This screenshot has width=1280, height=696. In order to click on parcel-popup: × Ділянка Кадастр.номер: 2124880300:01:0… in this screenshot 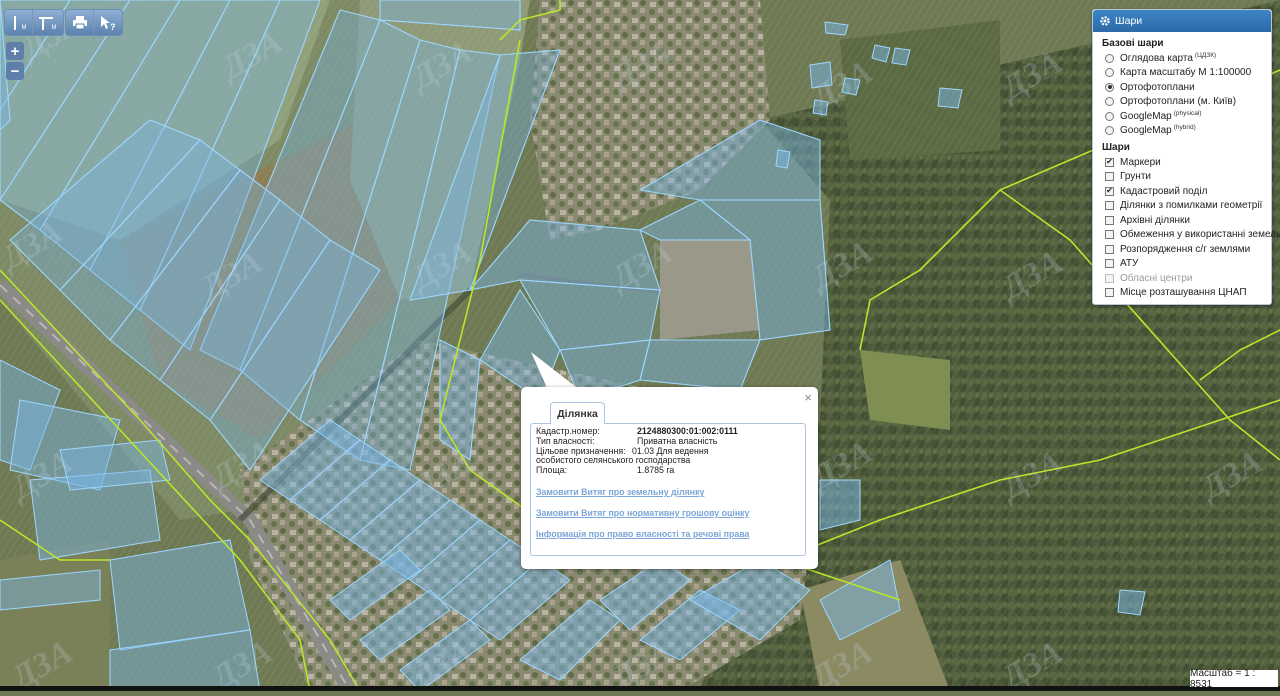, I will do `click(669, 478)`.